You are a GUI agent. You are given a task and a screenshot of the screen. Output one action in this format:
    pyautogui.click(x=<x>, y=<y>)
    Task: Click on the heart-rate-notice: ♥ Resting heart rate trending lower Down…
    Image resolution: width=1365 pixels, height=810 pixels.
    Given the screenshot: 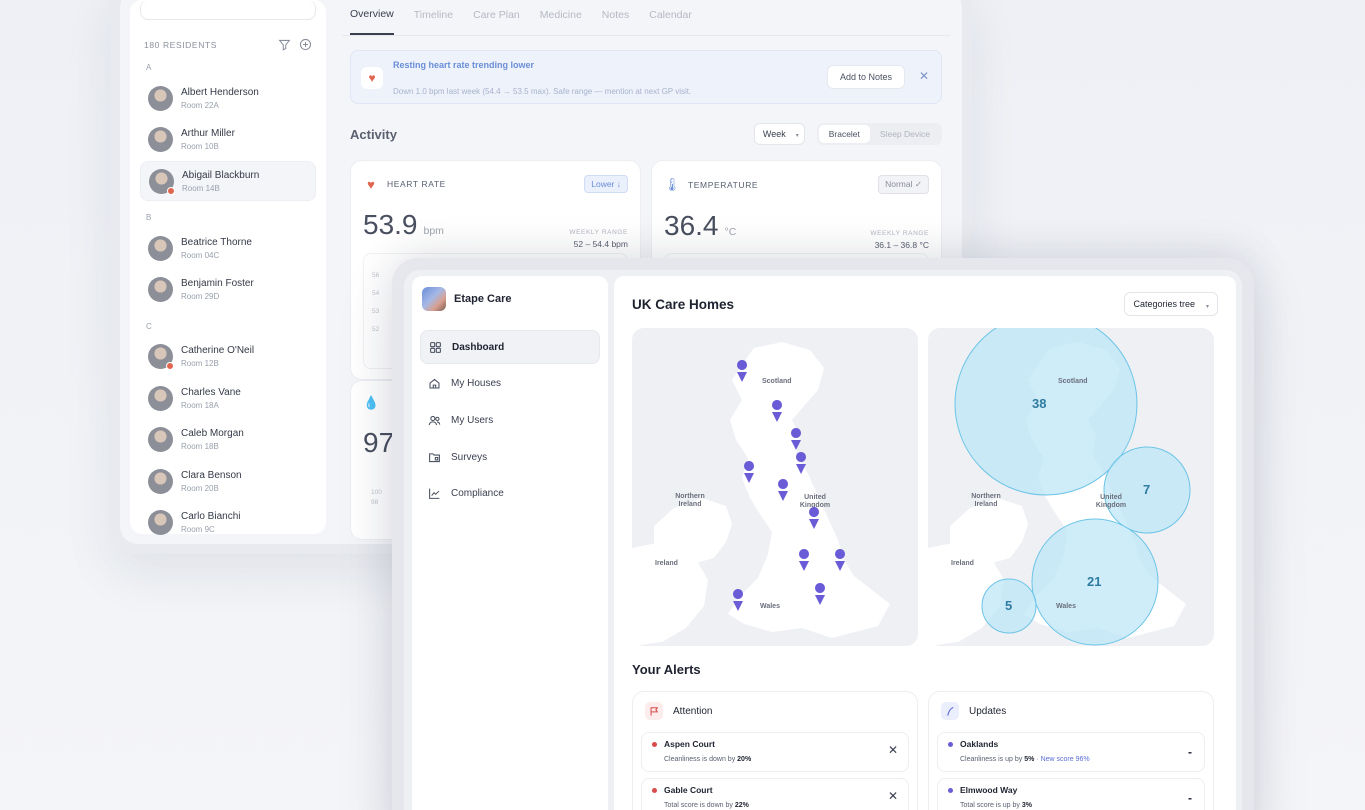 What is the action you would take?
    pyautogui.click(x=646, y=77)
    